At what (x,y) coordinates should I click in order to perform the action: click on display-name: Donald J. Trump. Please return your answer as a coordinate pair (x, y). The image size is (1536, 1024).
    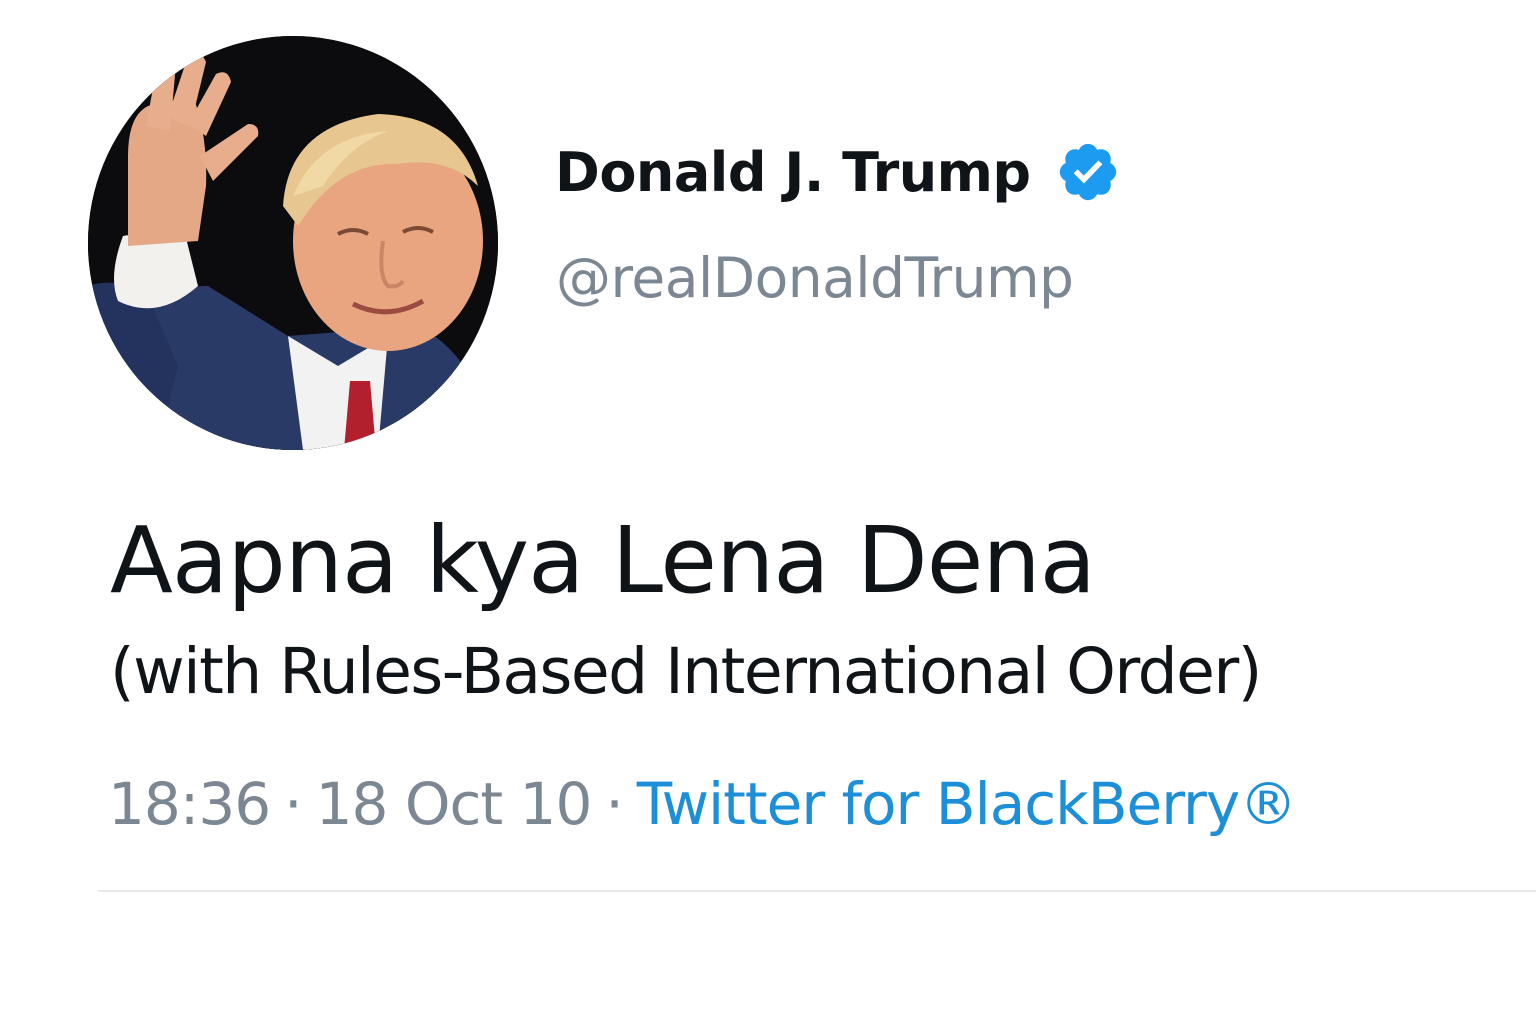
    Looking at the image, I should click on (793, 172).